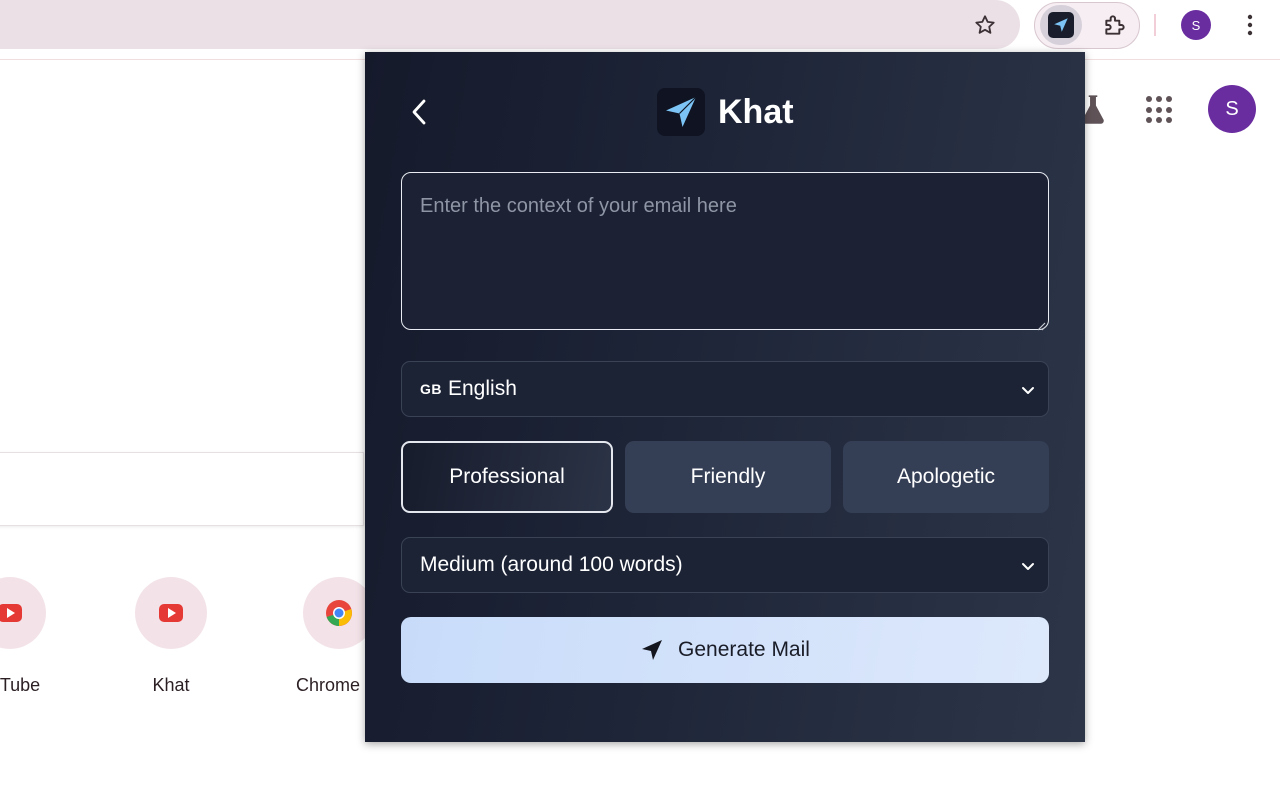  Describe the element at coordinates (652, 650) in the screenshot. I see `send-arrow-icon` at that location.